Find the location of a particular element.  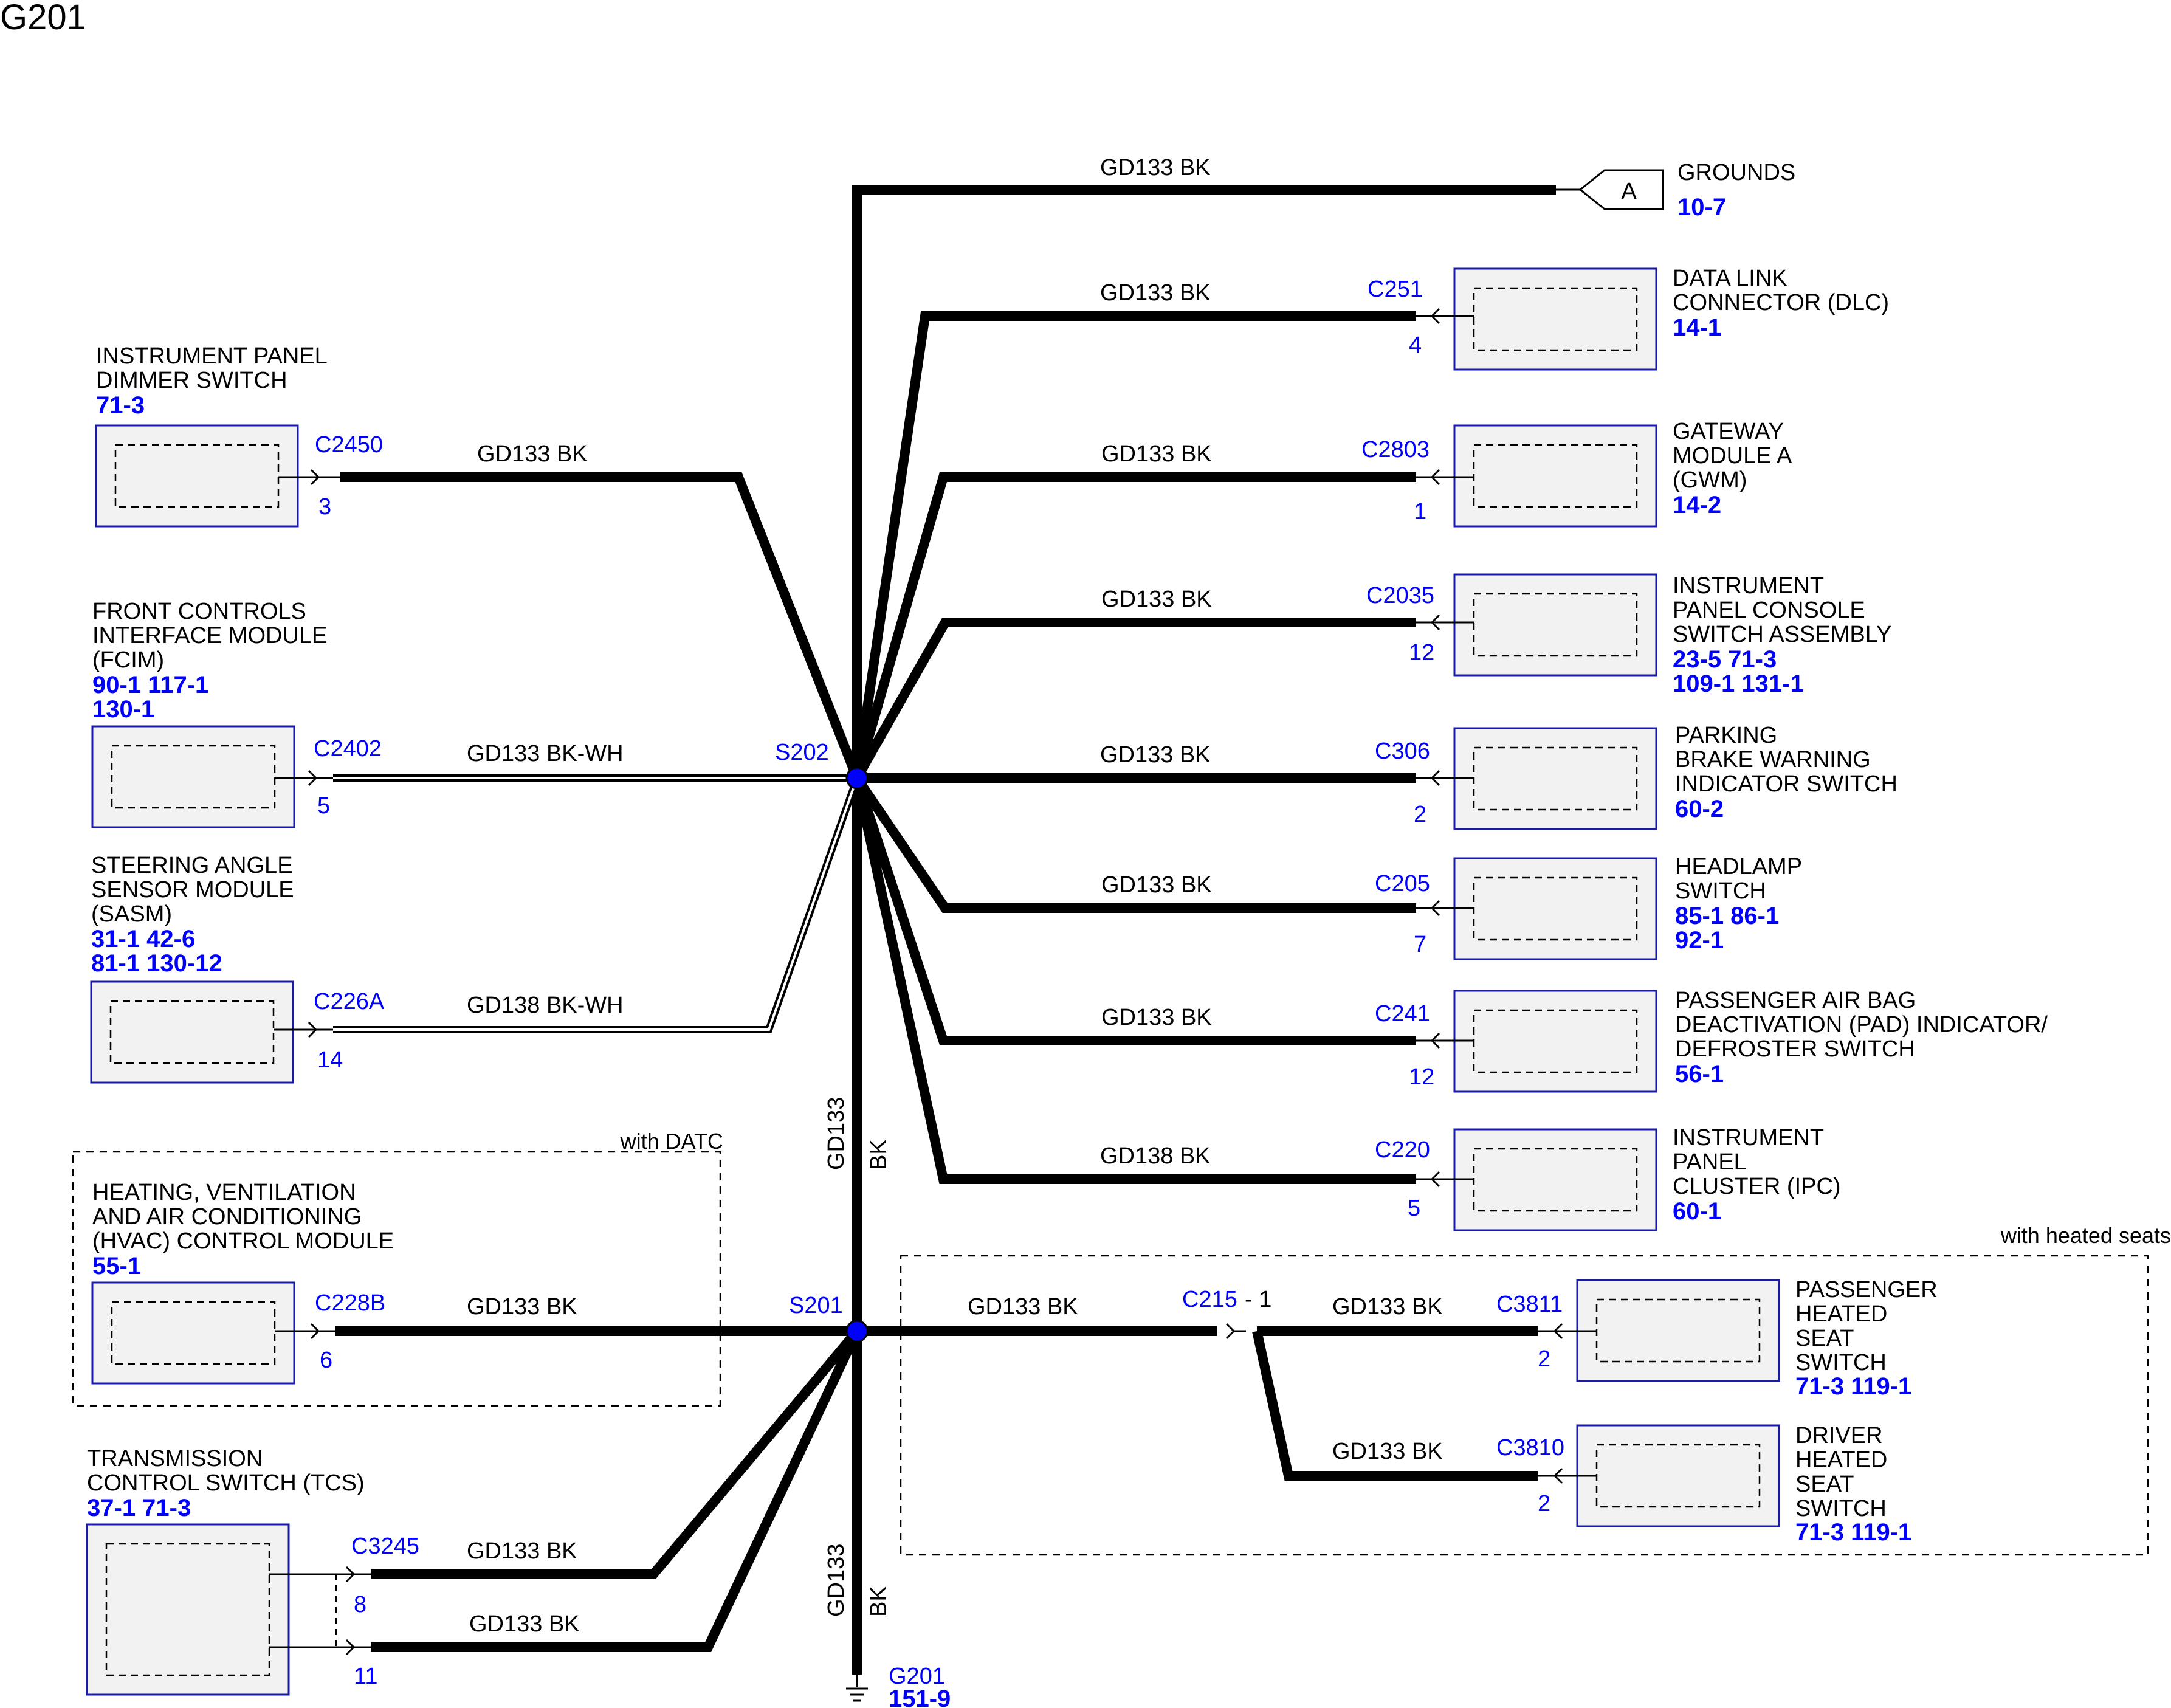

driver-seat-name-line1: DRIVER is located at coordinates (1839, 1435).